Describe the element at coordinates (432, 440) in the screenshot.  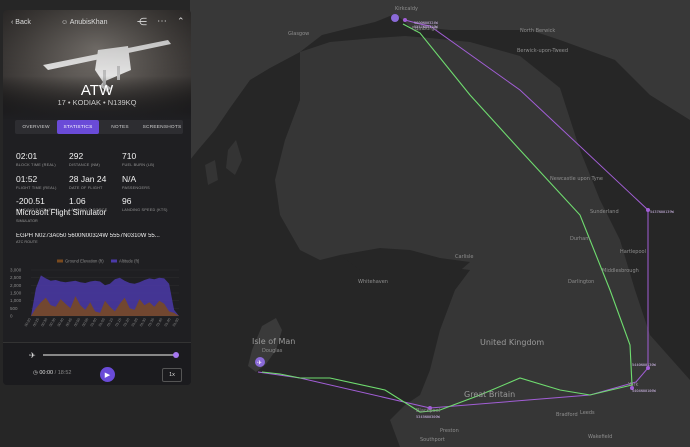
I see `city-label: Southport` at that location.